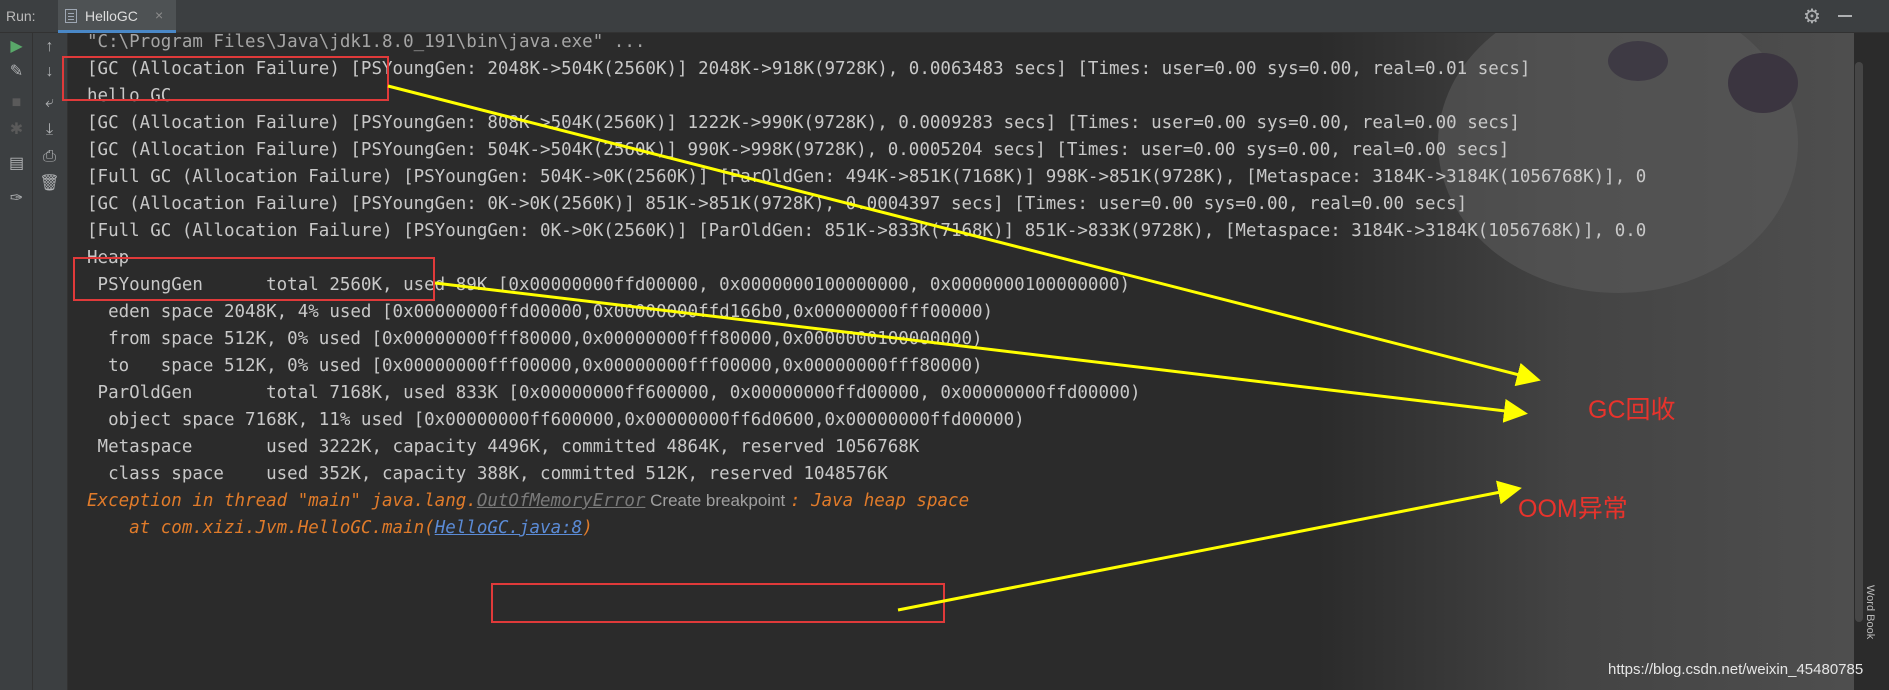 The width and height of the screenshot is (1889, 690). I want to click on watermark: https://blog.csdn.net/weixin_45480785, so click(1736, 669).